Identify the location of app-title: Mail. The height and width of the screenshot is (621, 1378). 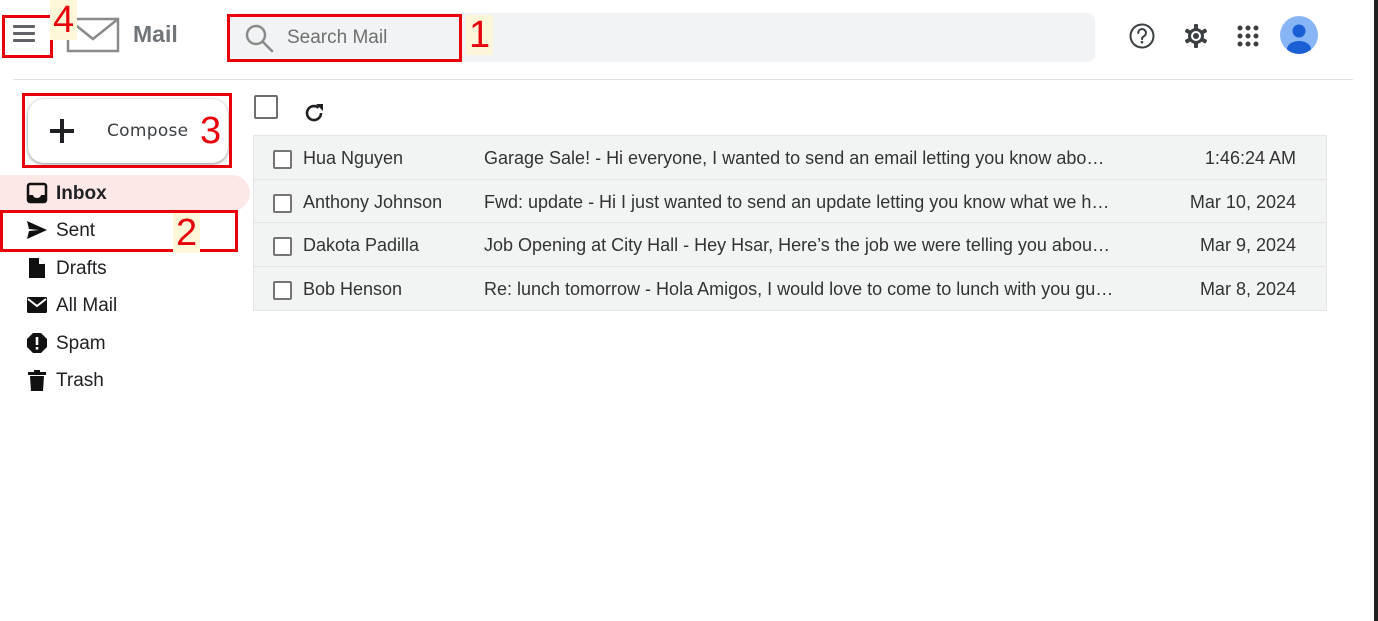
(155, 34).